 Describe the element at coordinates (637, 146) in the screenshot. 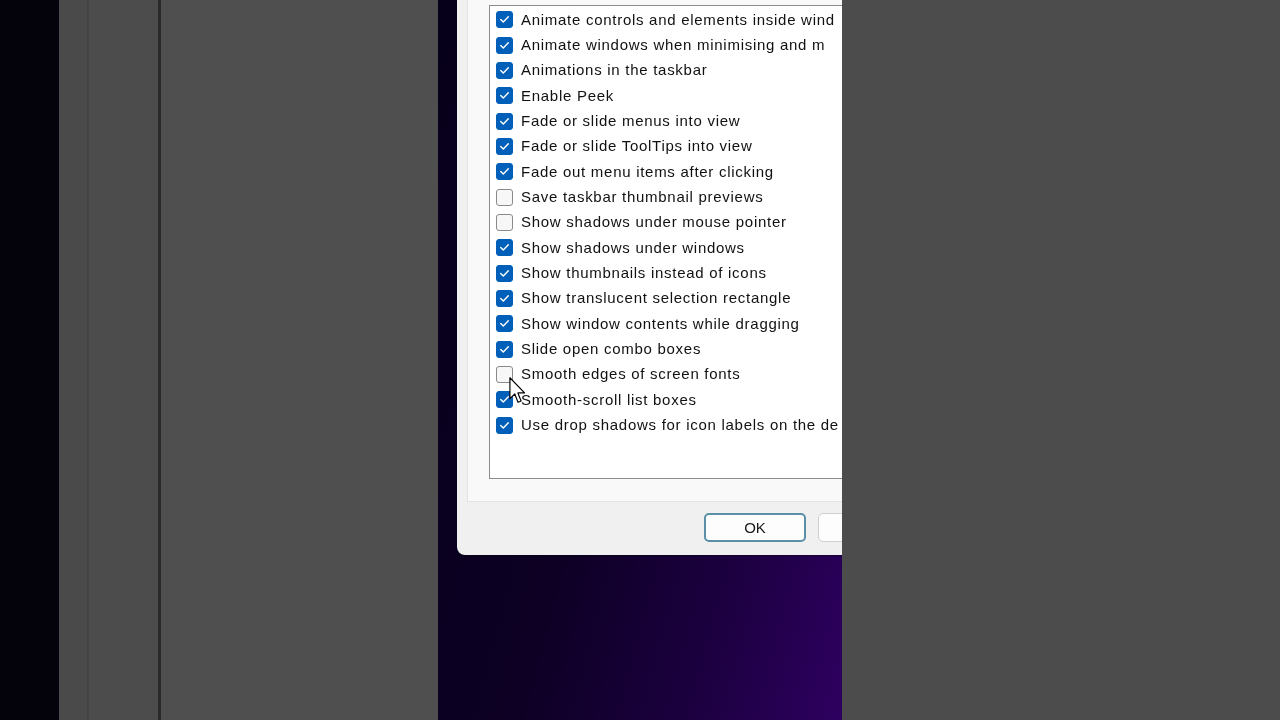

I see `option-label: Fade or slide ToolTips into view` at that location.